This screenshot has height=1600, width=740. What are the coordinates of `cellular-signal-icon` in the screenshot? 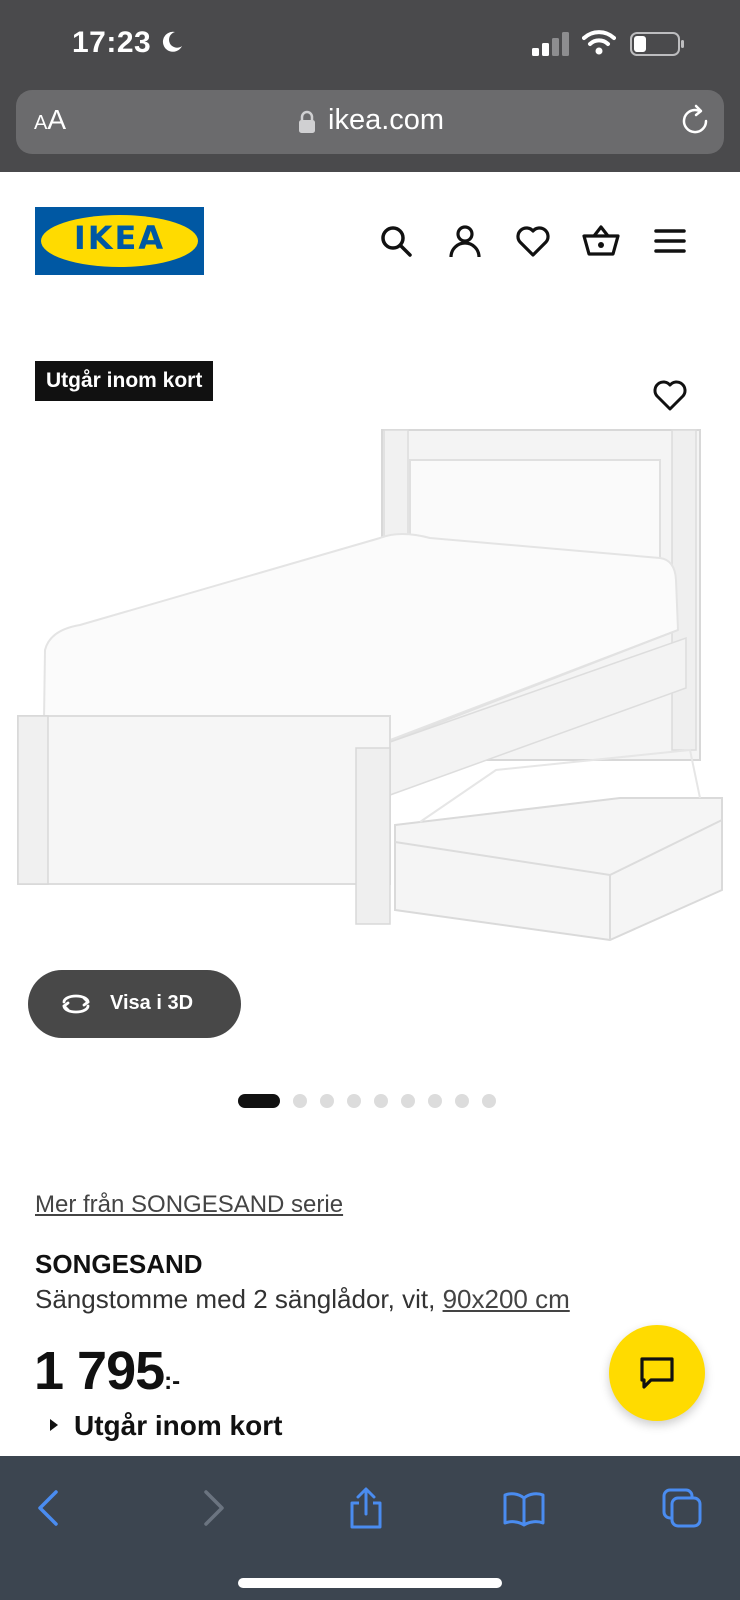 It's located at (550, 44).